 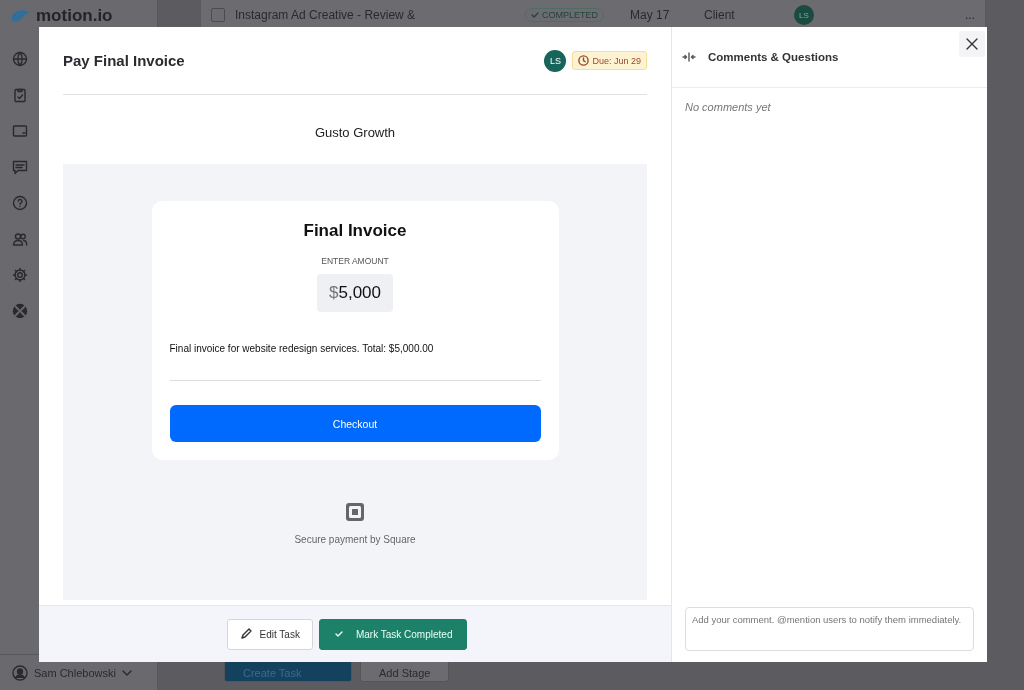 What do you see at coordinates (650, 15) in the screenshot?
I see `task-date: May 17` at bounding box center [650, 15].